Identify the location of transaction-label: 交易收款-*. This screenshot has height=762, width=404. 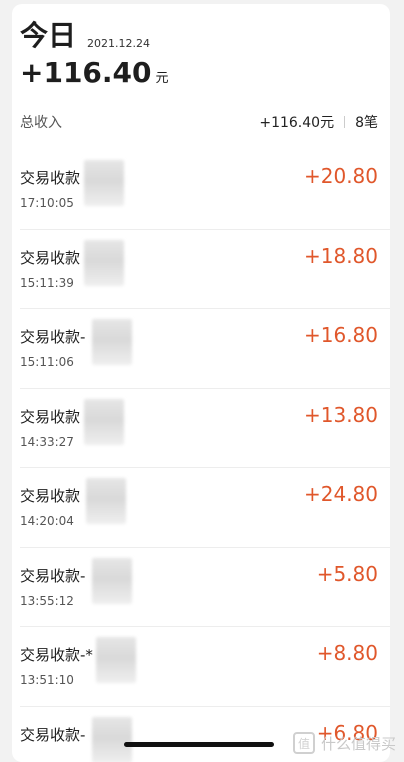
(56, 655).